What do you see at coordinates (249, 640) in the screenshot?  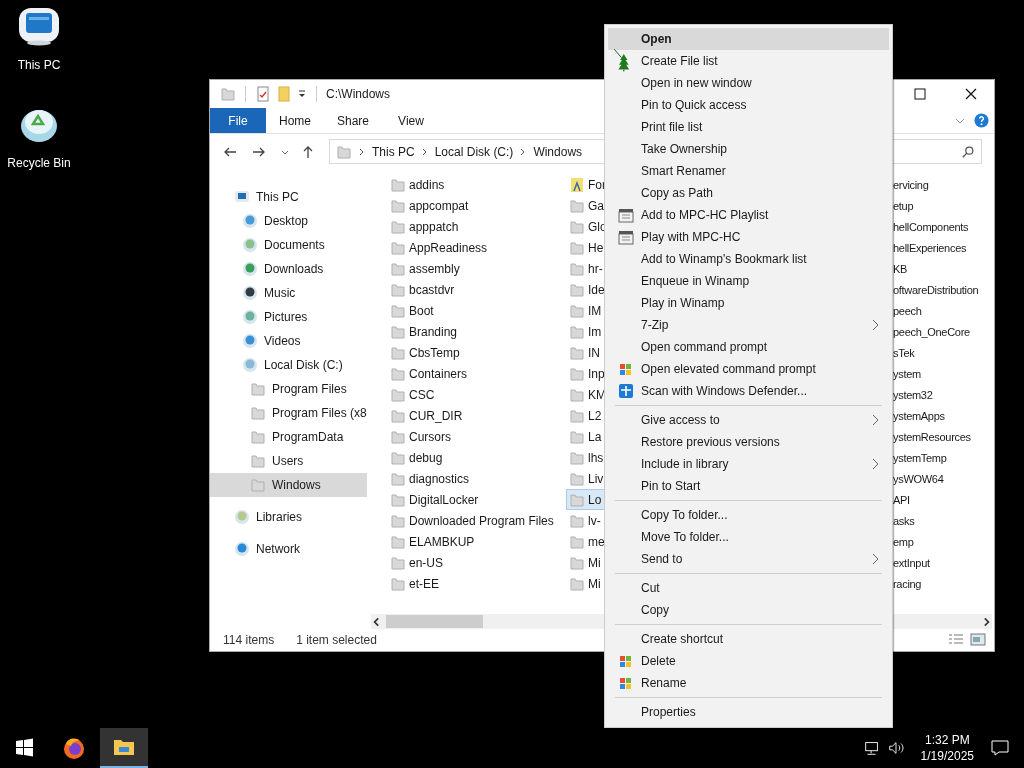 I see `item-count: 114 items` at bounding box center [249, 640].